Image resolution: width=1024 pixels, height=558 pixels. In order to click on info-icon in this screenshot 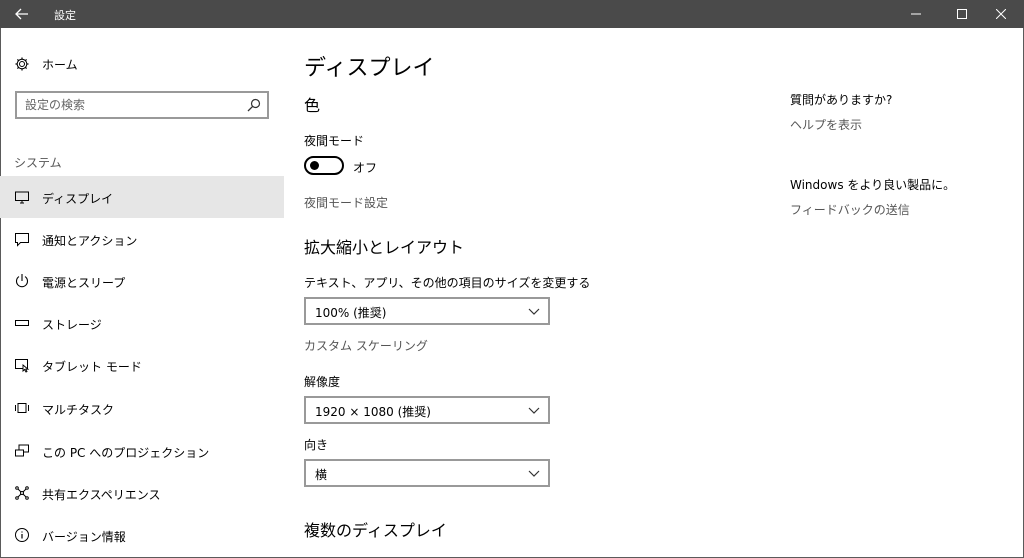, I will do `click(22, 535)`.